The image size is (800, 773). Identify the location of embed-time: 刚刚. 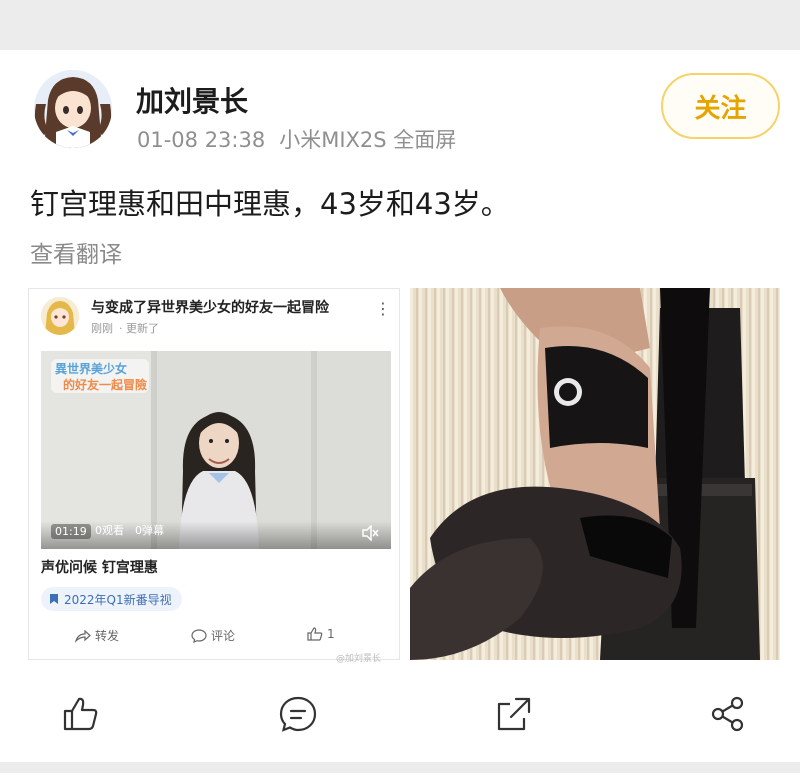
(102, 328).